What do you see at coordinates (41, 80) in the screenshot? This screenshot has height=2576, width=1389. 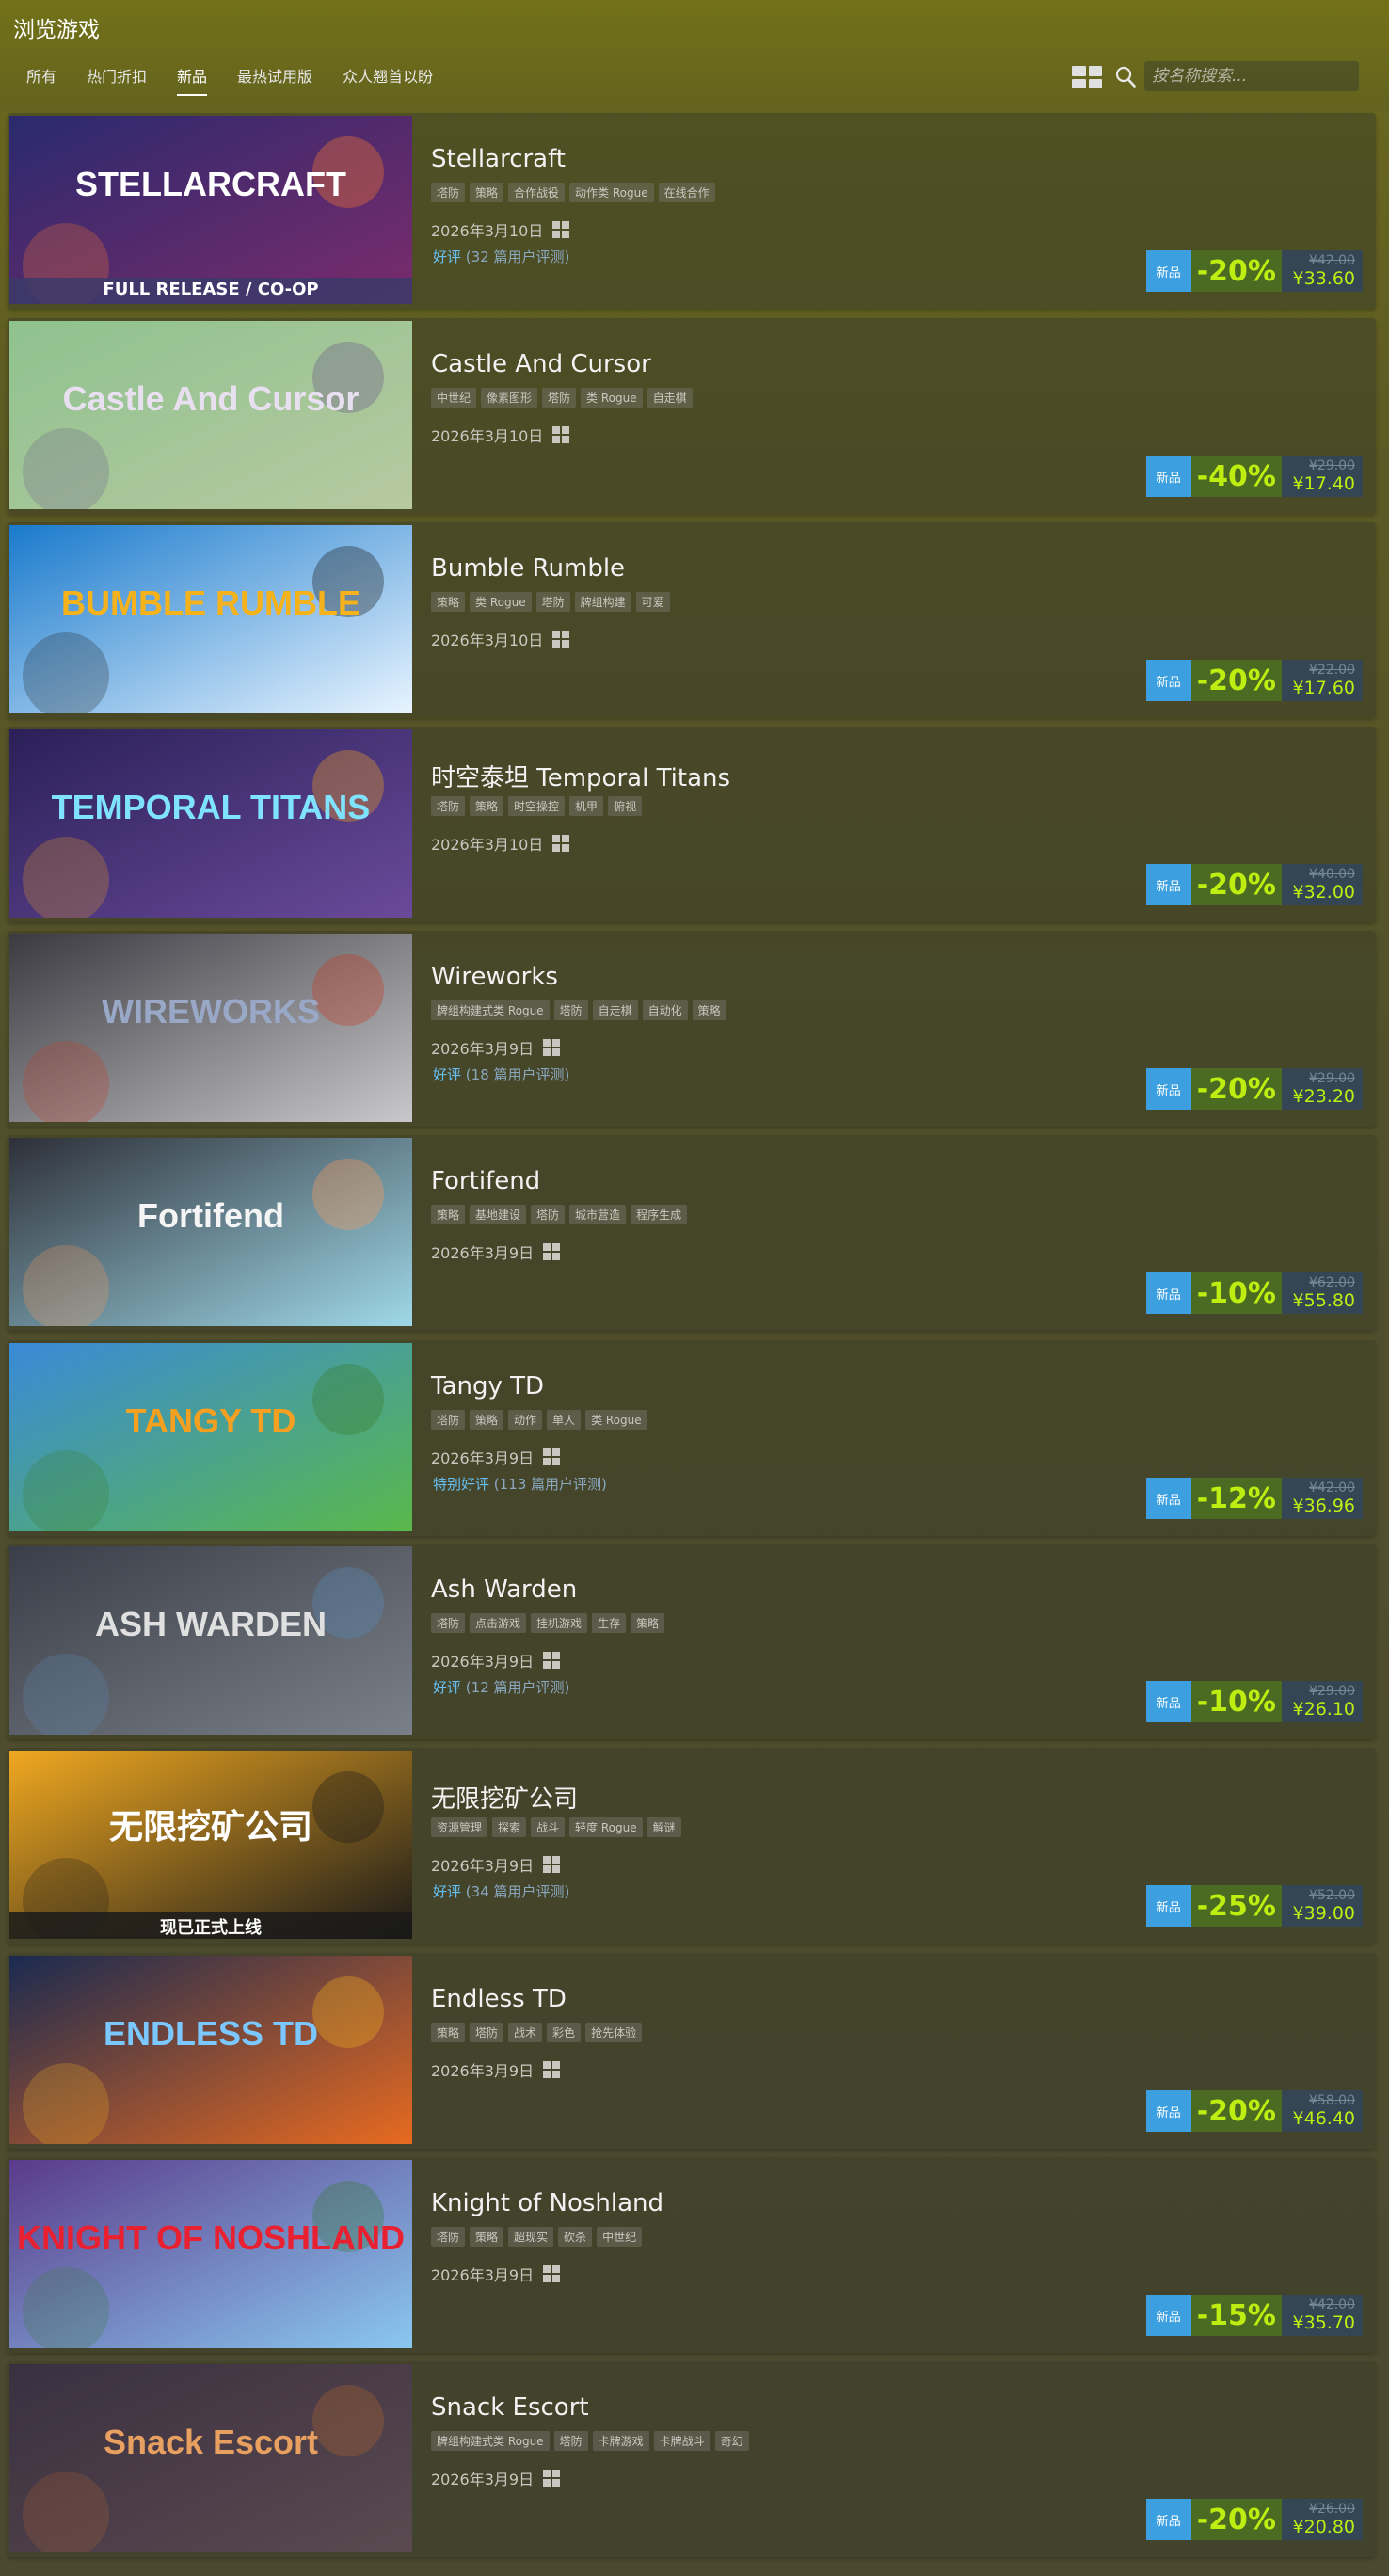 I see `tab-all: 所有` at bounding box center [41, 80].